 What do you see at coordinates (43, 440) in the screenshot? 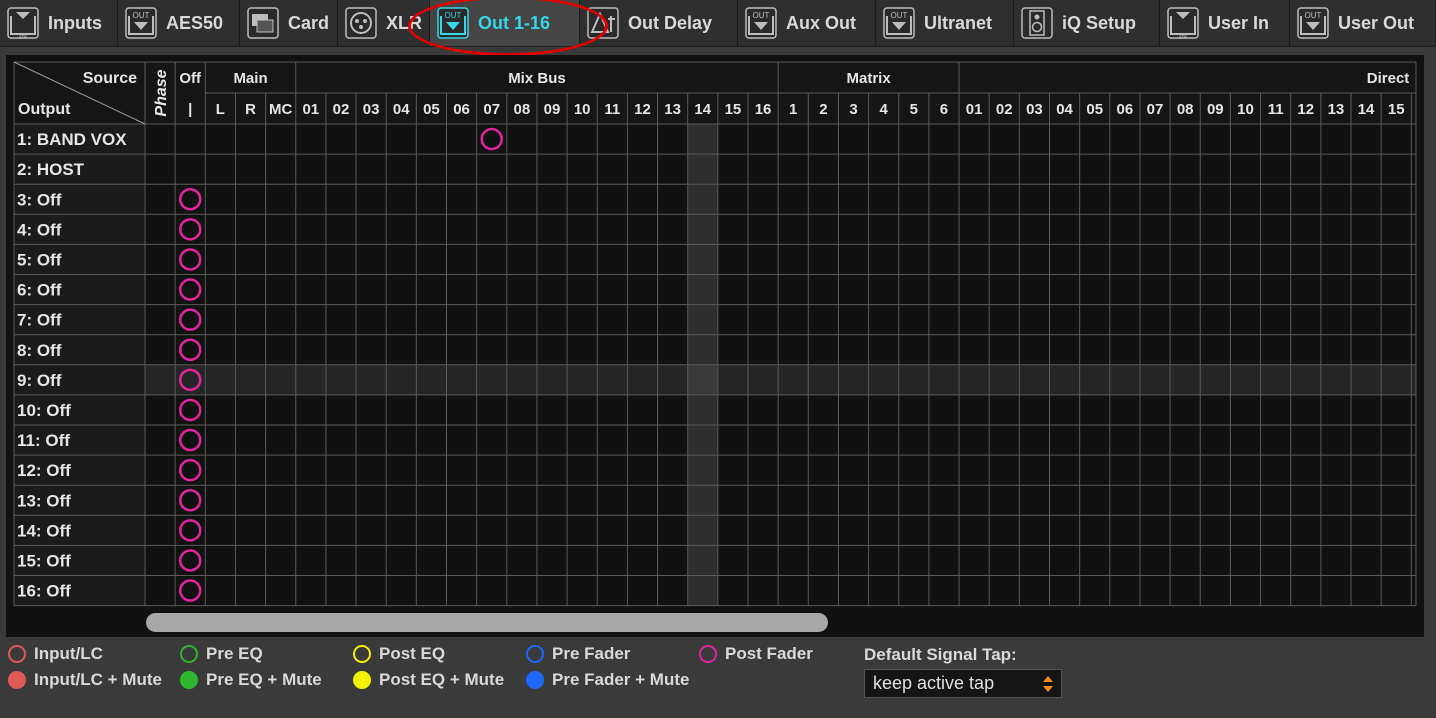
I see `output-row-label: 11: Off` at bounding box center [43, 440].